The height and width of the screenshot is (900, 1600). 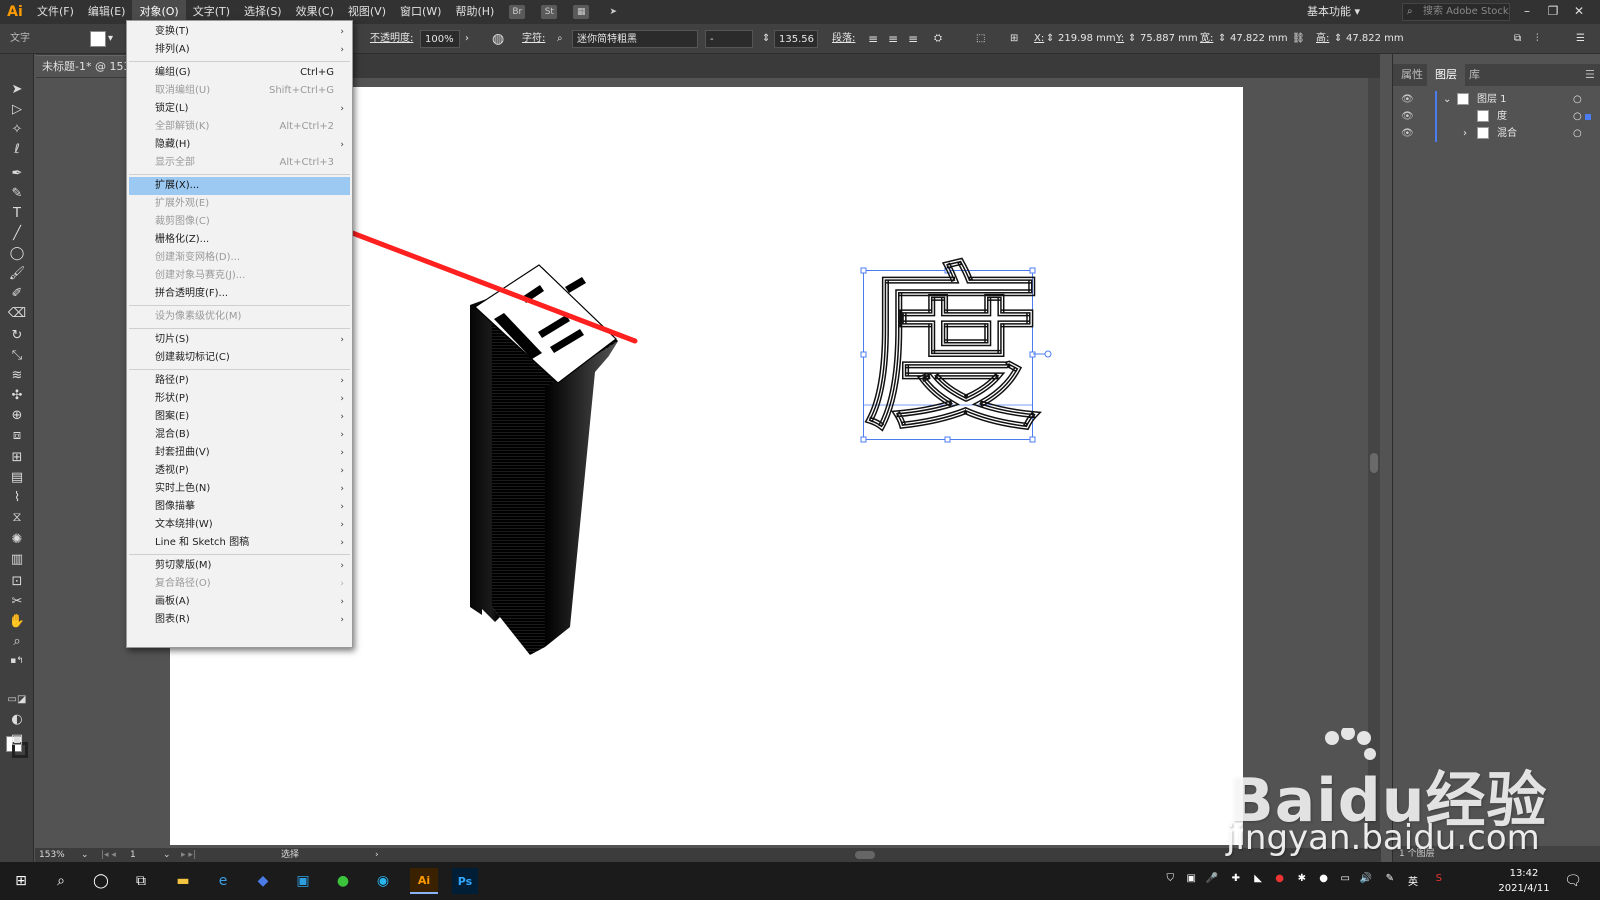 I want to click on object-menu-item: 复合路径(O) ›, so click(x=239, y=584).